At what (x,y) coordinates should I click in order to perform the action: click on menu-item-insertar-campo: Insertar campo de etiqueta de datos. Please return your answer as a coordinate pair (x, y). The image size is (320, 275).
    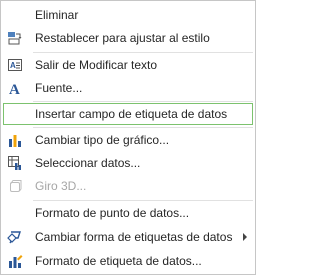
    Looking at the image, I should click on (128, 114).